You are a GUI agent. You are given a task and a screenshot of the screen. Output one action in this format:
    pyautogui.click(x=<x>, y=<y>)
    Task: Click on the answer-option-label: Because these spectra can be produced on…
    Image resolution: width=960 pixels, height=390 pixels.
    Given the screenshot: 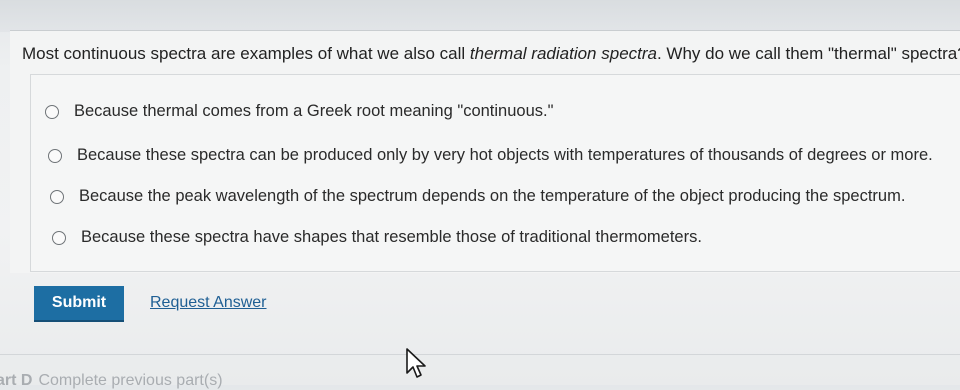 What is the action you would take?
    pyautogui.click(x=505, y=155)
    